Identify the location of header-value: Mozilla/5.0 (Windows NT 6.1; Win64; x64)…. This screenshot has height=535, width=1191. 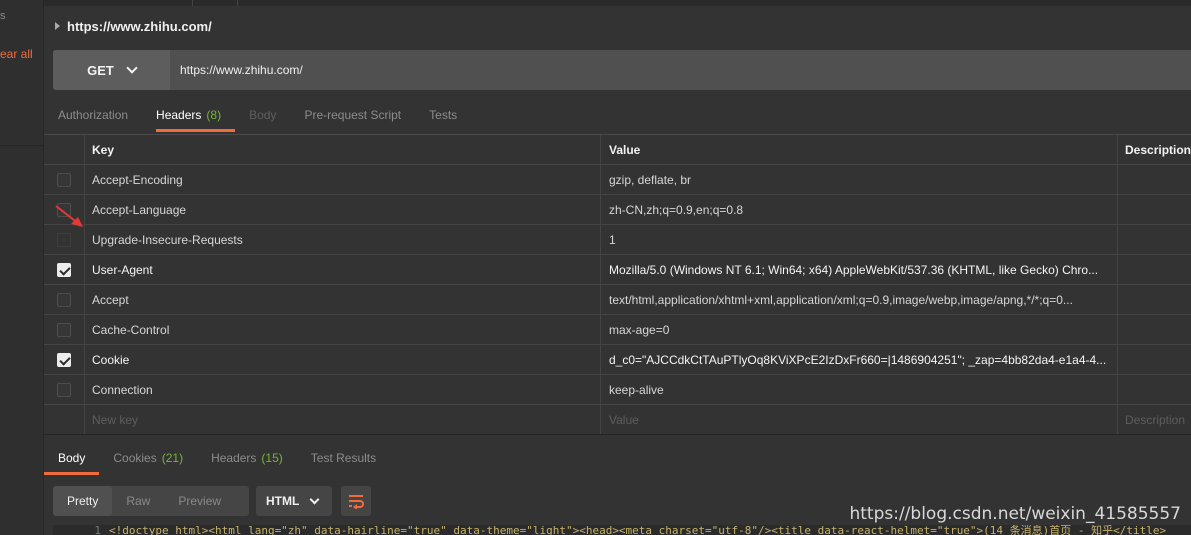
(859, 269).